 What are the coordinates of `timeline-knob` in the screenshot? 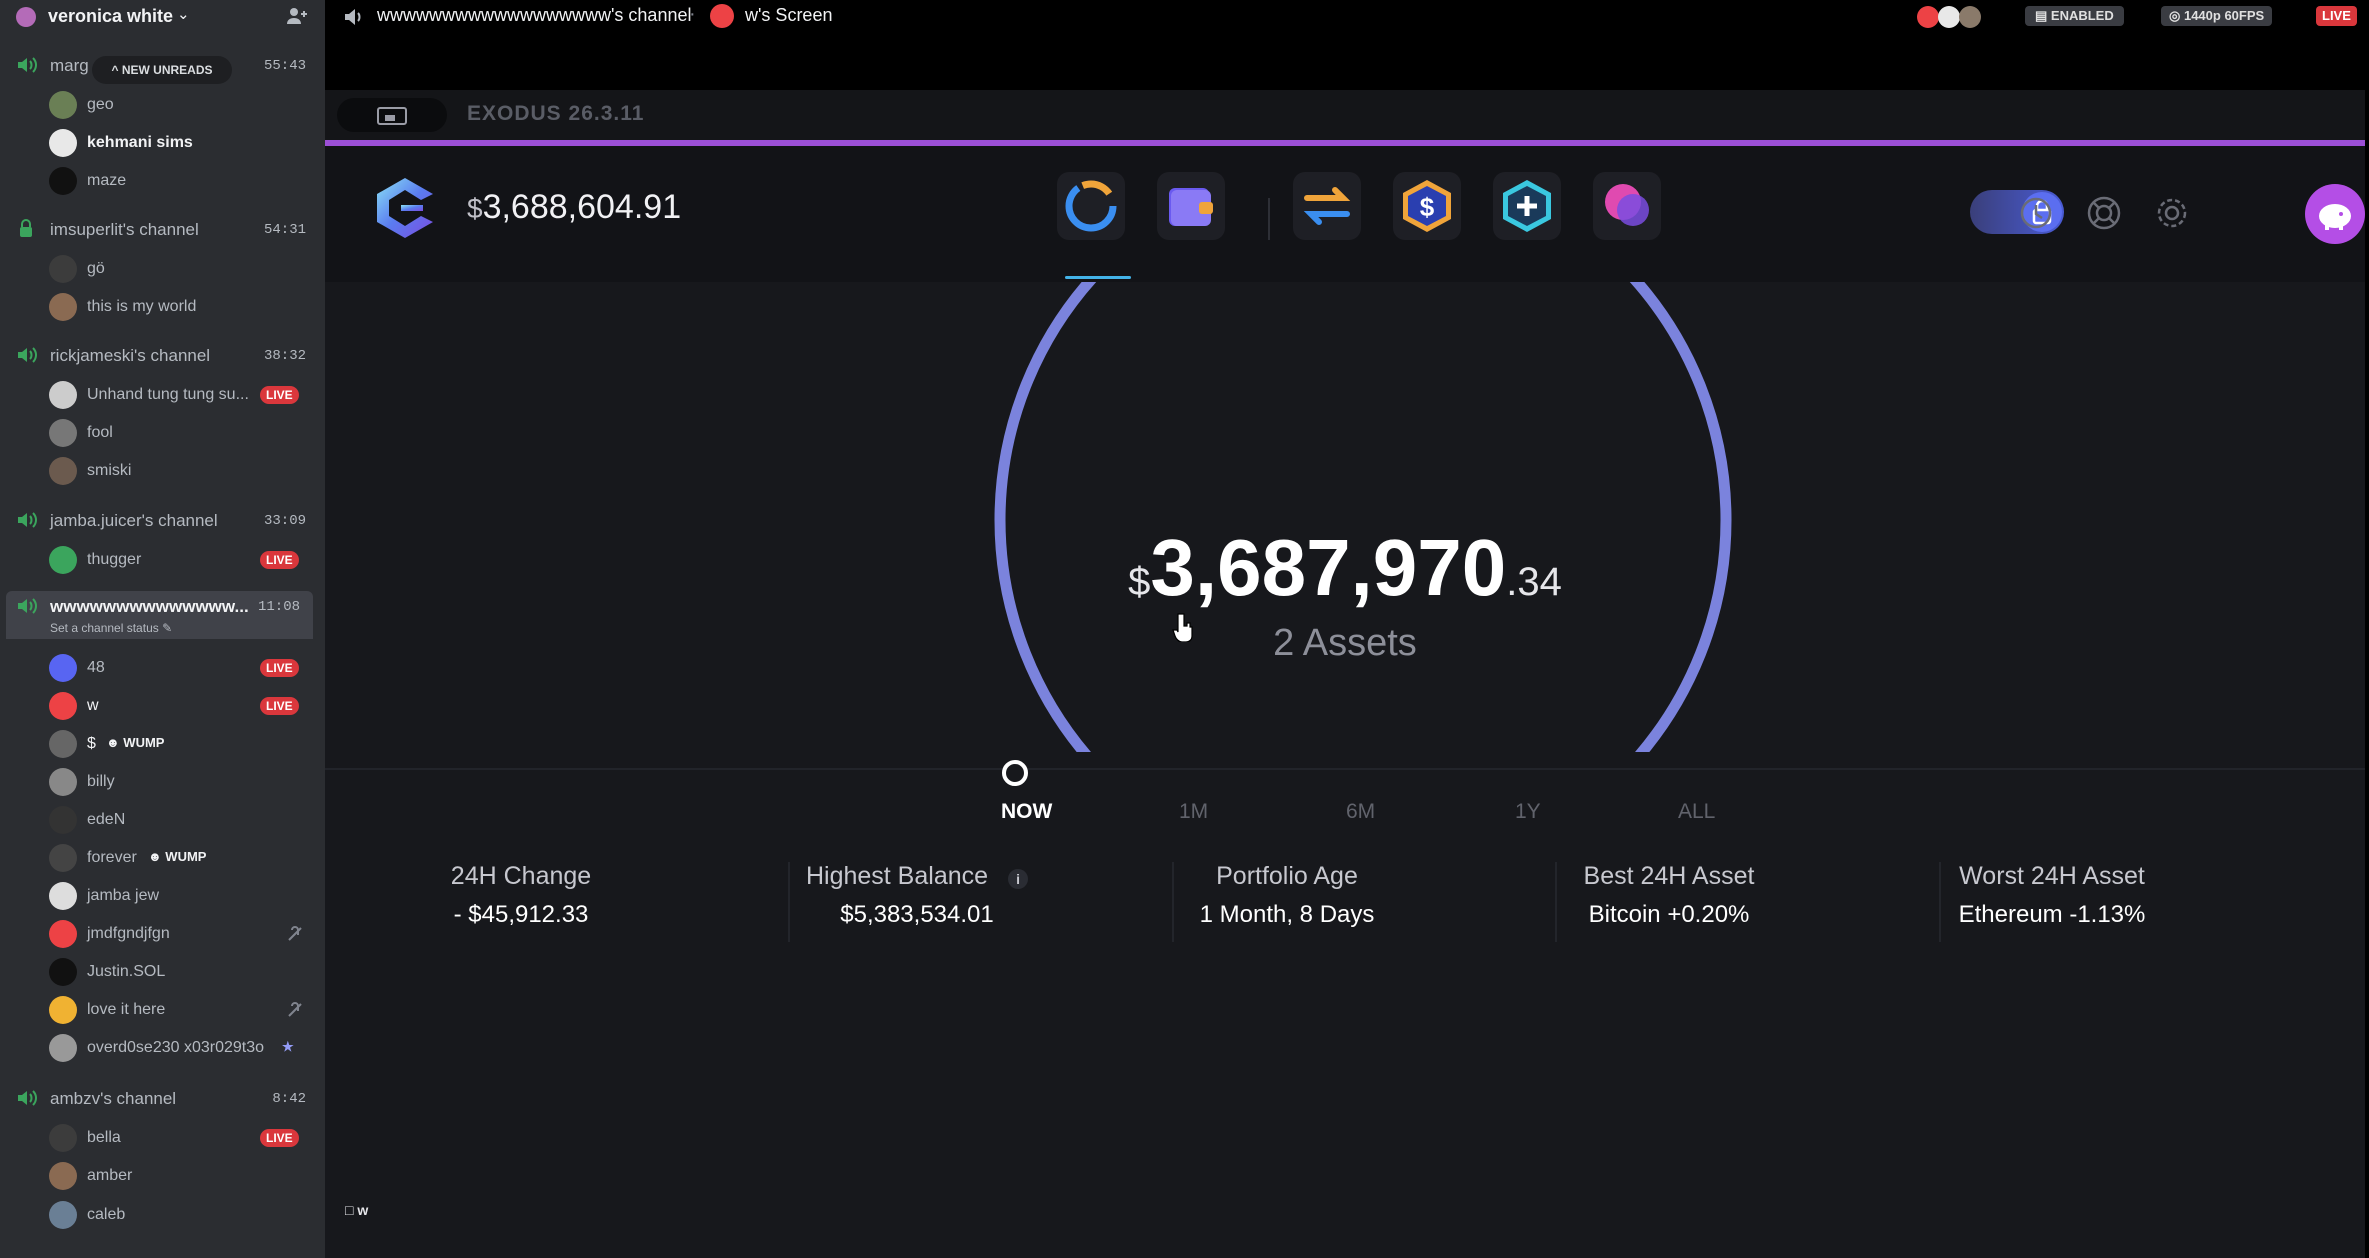 It's located at (1015, 773).